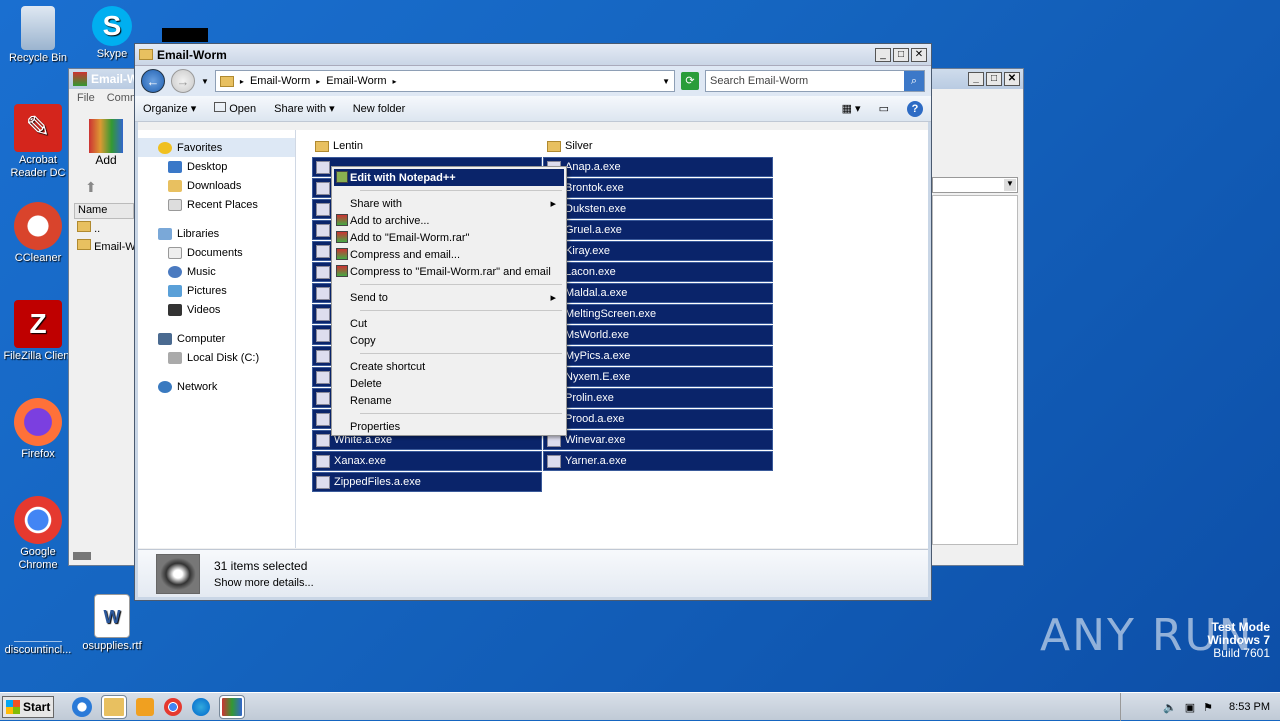 The image size is (1280, 721). I want to click on nav-network: Network, so click(216, 386).